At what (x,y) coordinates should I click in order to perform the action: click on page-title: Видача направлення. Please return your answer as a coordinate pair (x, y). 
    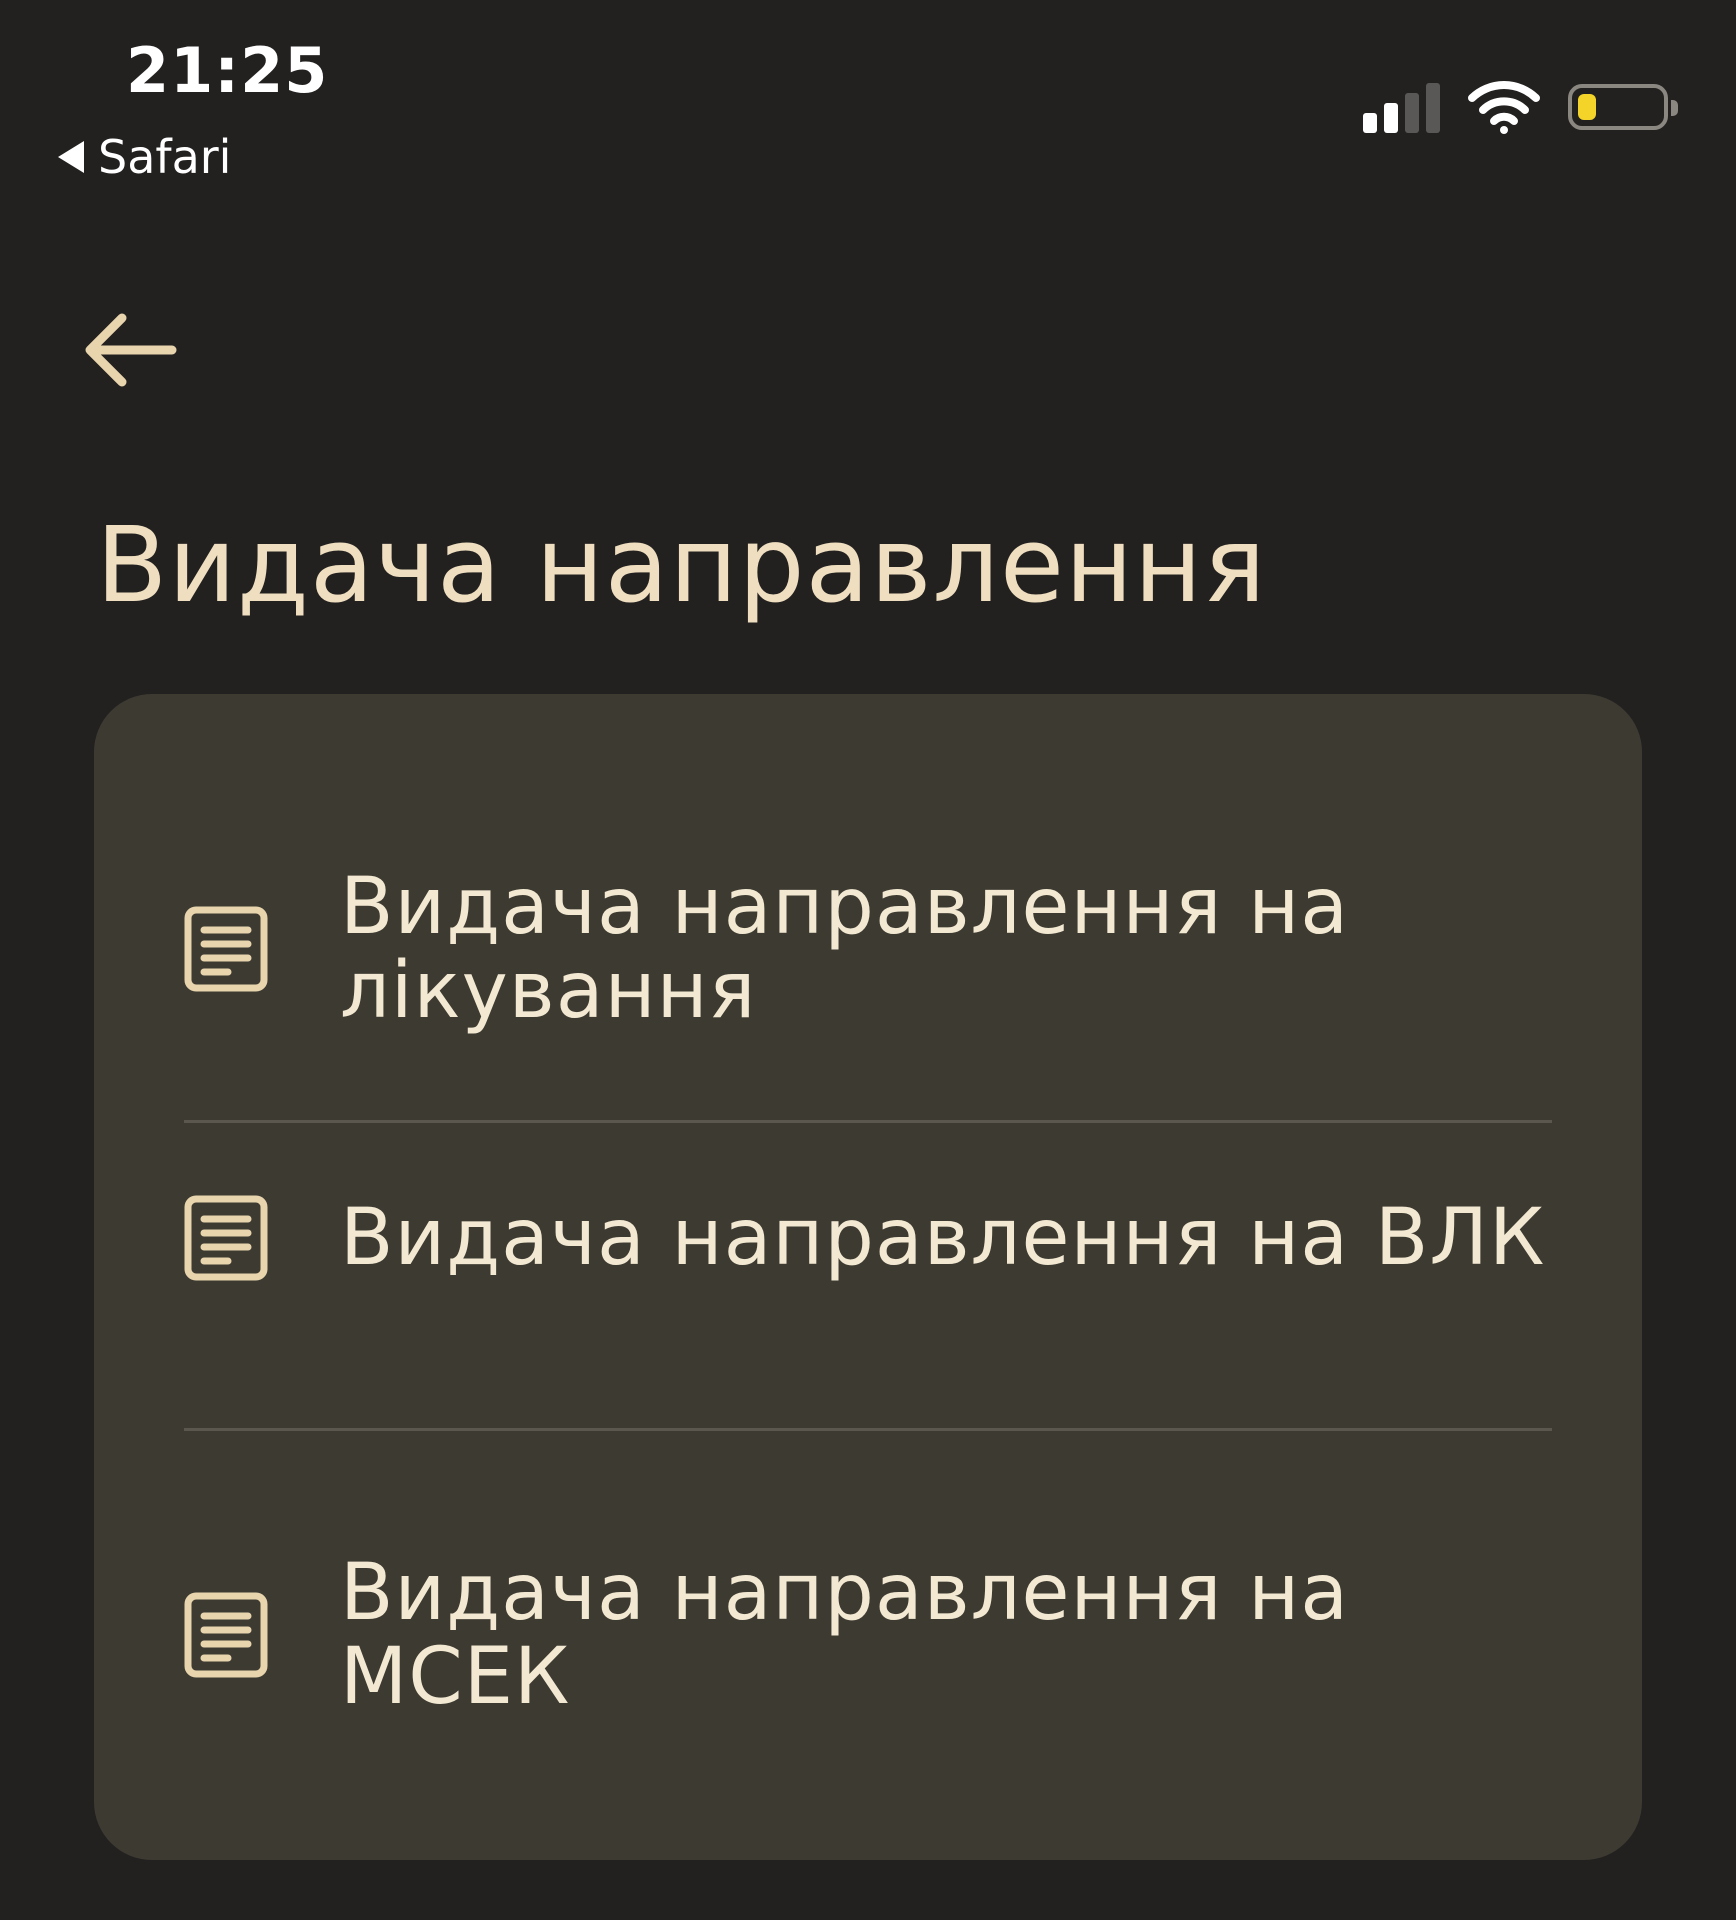
    Looking at the image, I should click on (681, 565).